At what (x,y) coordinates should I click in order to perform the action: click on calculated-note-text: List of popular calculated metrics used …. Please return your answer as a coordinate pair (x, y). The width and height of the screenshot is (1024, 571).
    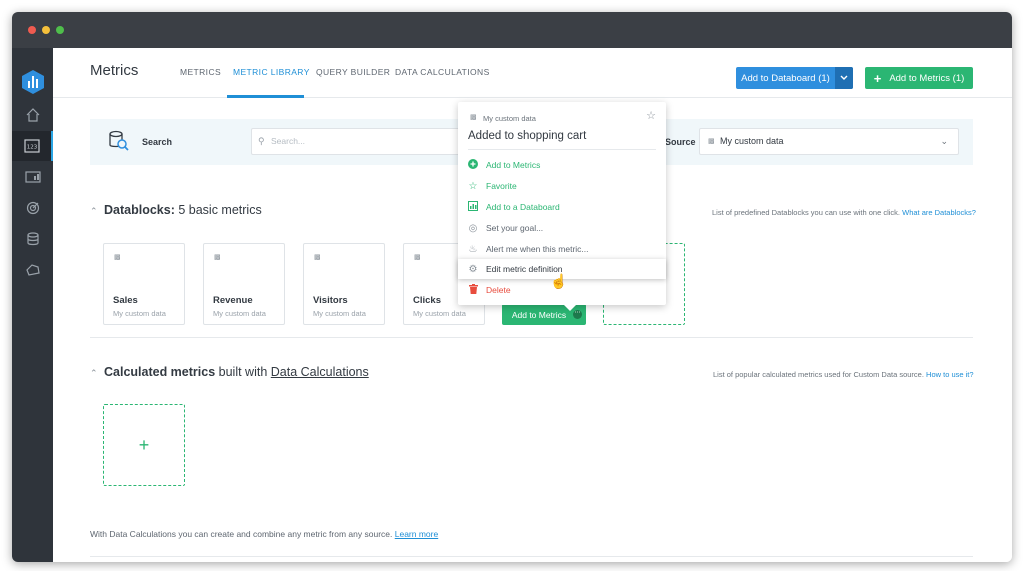
    Looking at the image, I should click on (818, 374).